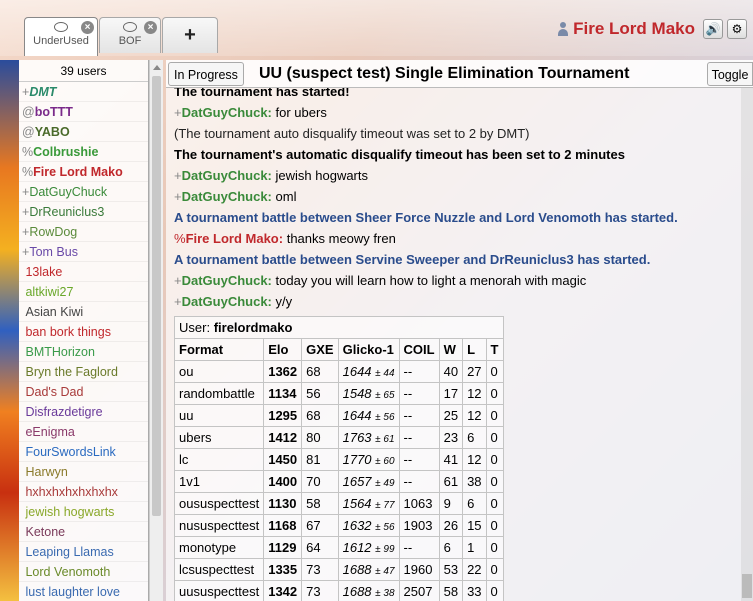 The image size is (753, 601). What do you see at coordinates (83, 552) in the screenshot?
I see `userlist-item: Leaping Llamas` at bounding box center [83, 552].